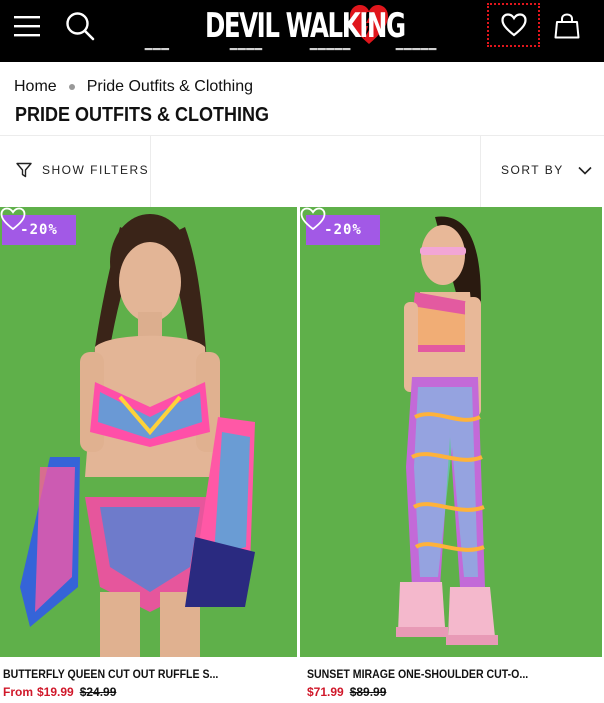  What do you see at coordinates (346, 692) in the screenshot?
I see `price-row: $71.99 $89.99` at bounding box center [346, 692].